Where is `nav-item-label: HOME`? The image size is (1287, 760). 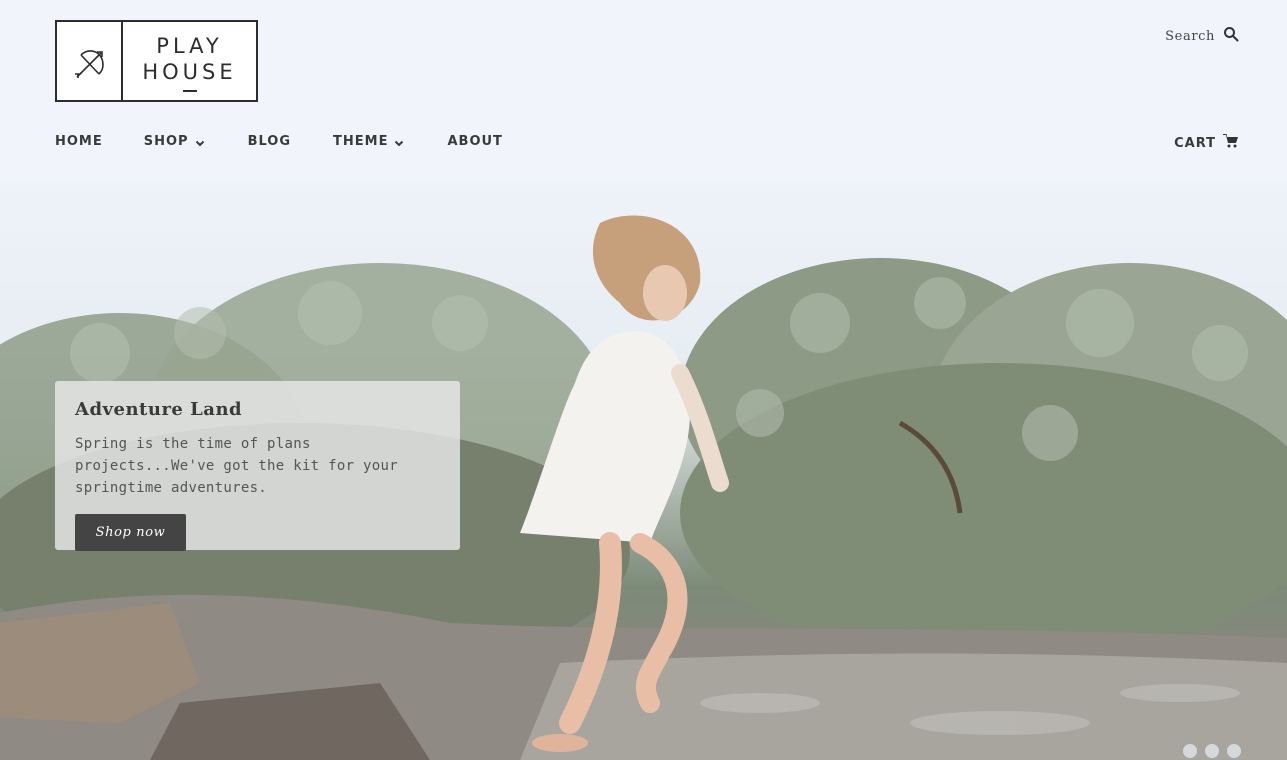
nav-item-label: HOME is located at coordinates (79, 141).